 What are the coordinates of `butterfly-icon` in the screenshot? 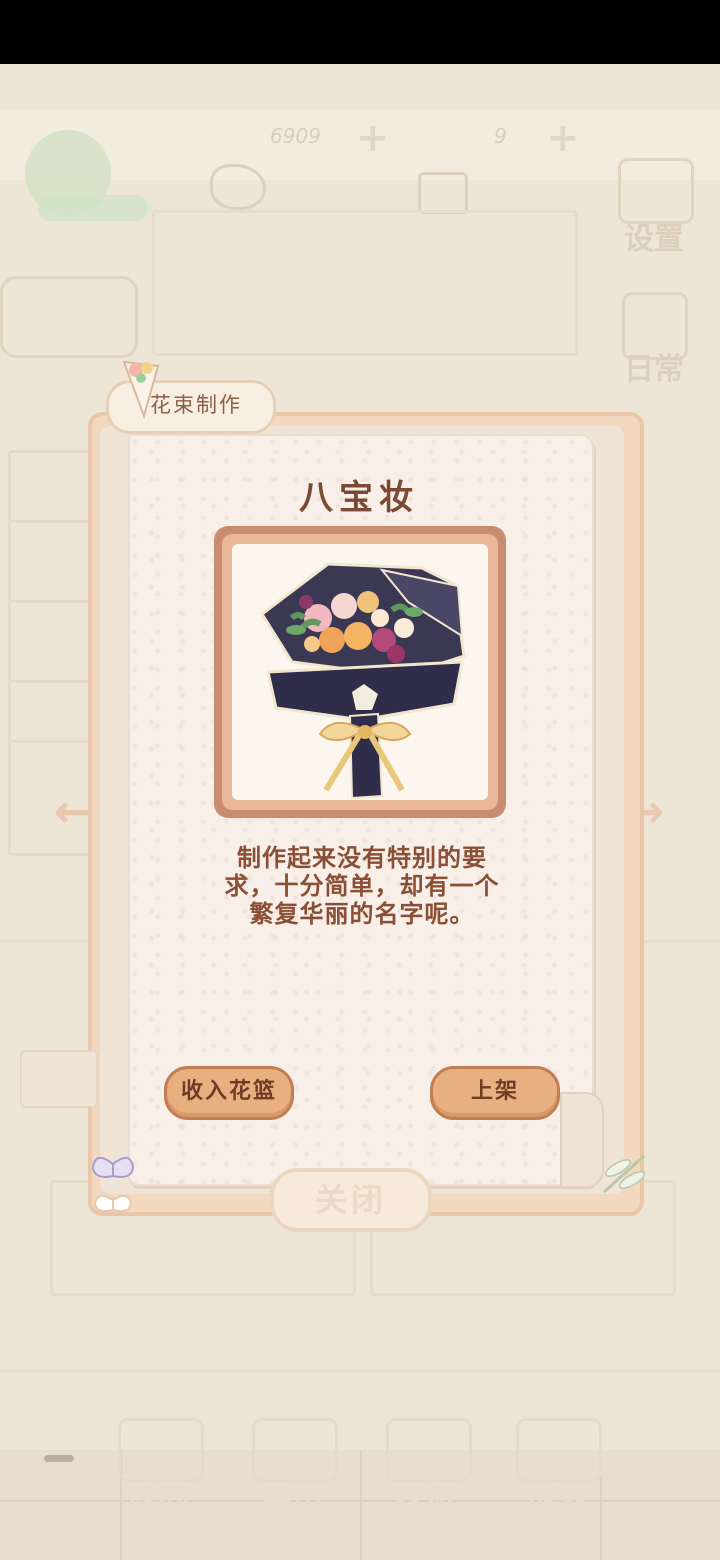 It's located at (113, 1185).